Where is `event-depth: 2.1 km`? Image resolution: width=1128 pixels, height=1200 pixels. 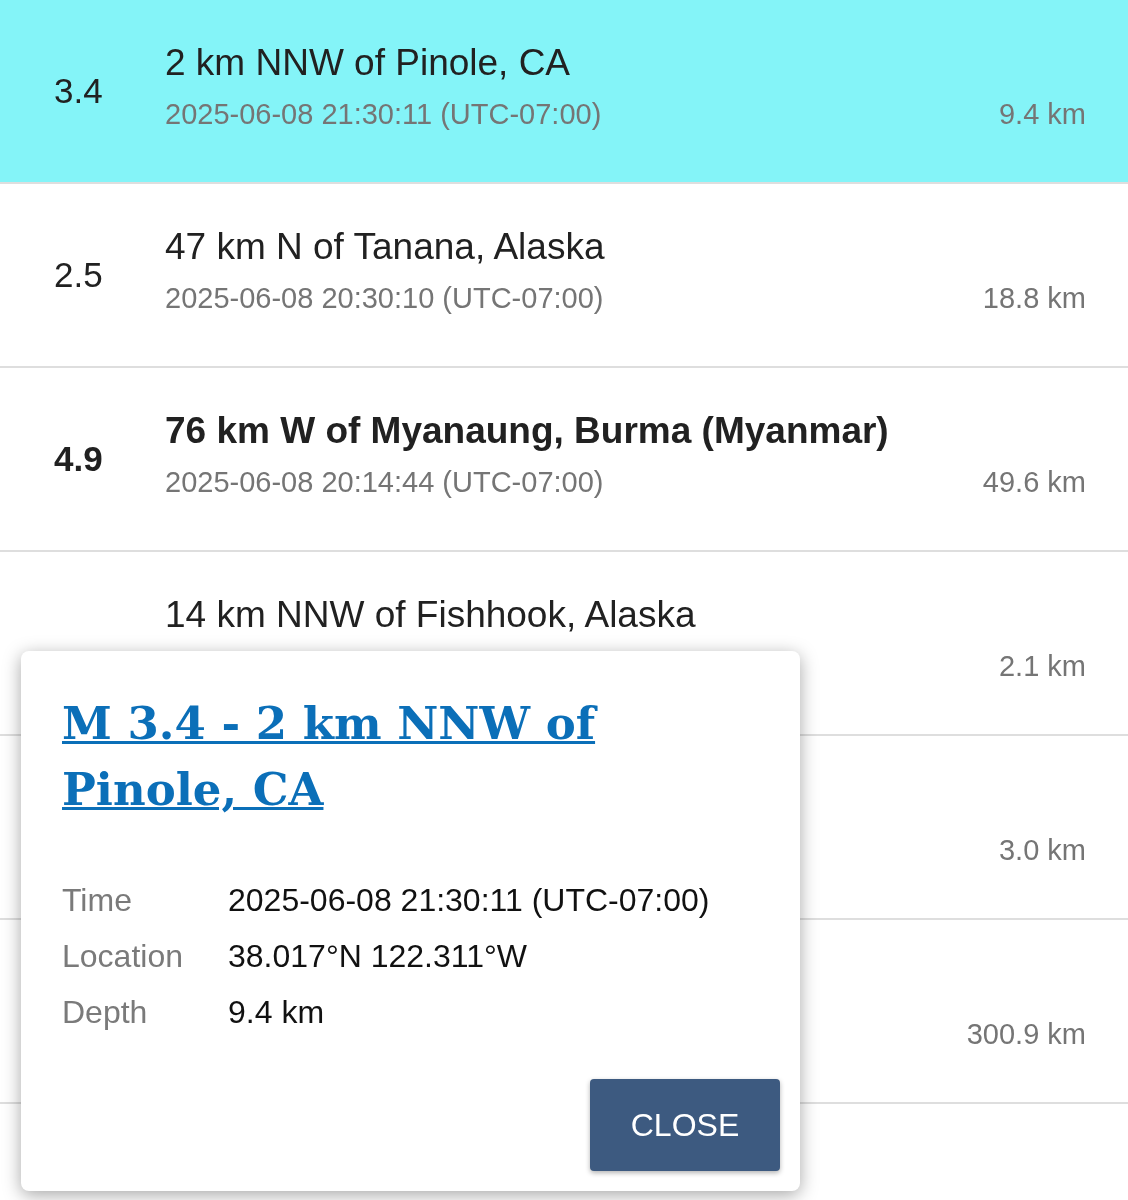 event-depth: 2.1 km is located at coordinates (1042, 666).